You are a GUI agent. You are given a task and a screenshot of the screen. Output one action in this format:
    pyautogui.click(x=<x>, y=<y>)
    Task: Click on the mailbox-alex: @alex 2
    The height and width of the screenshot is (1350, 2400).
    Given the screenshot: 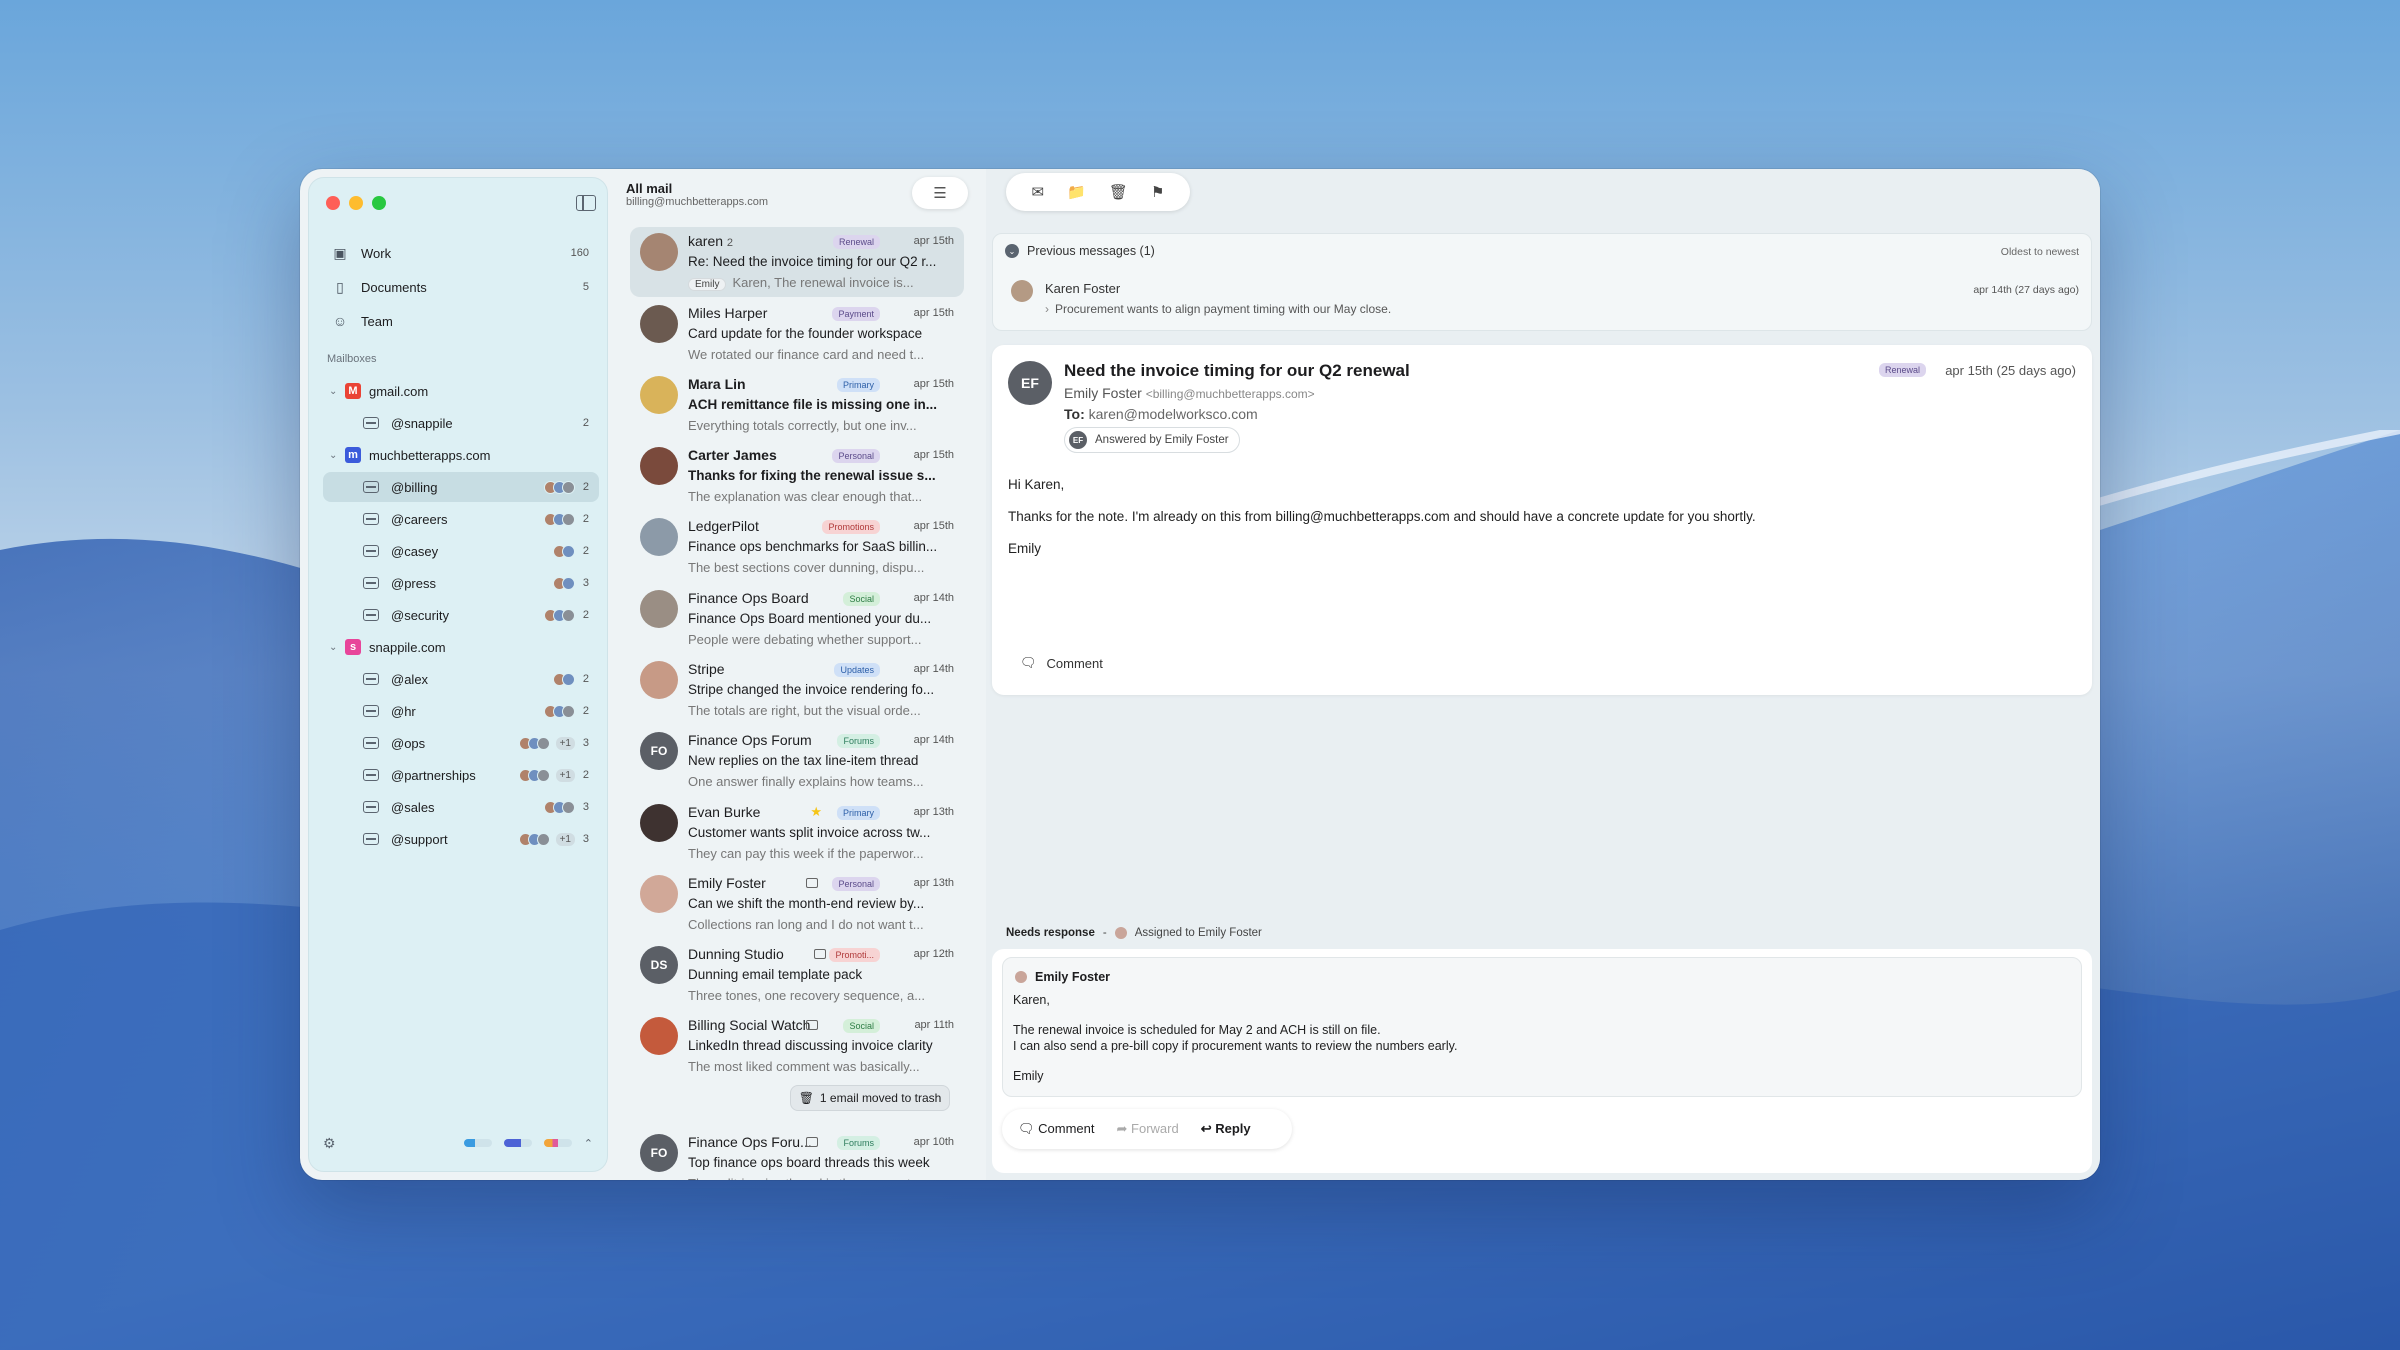 What is the action you would take?
    pyautogui.click(x=461, y=679)
    